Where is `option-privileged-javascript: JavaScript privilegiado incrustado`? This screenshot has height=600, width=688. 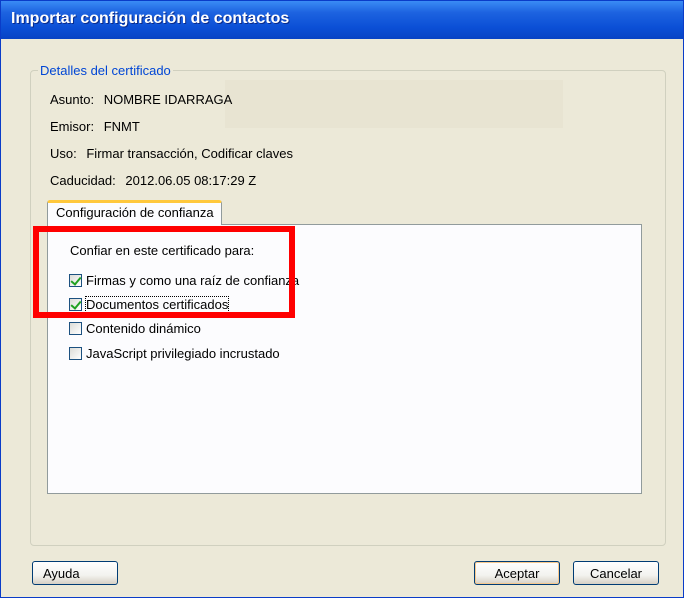
option-privileged-javascript: JavaScript privilegiado incrustado is located at coordinates (174, 353).